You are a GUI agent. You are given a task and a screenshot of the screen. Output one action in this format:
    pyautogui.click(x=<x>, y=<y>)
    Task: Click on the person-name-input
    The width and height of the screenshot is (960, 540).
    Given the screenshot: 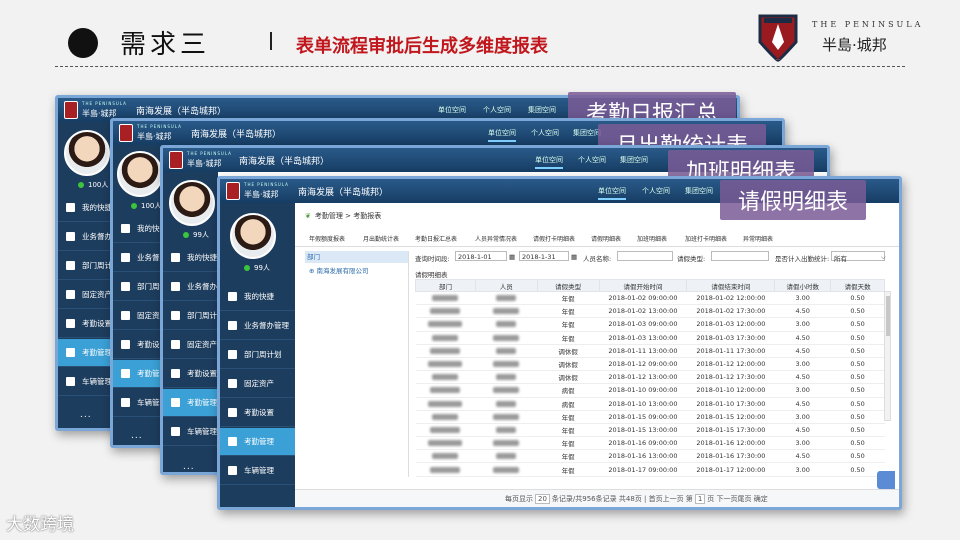 What is the action you would take?
    pyautogui.click(x=645, y=256)
    